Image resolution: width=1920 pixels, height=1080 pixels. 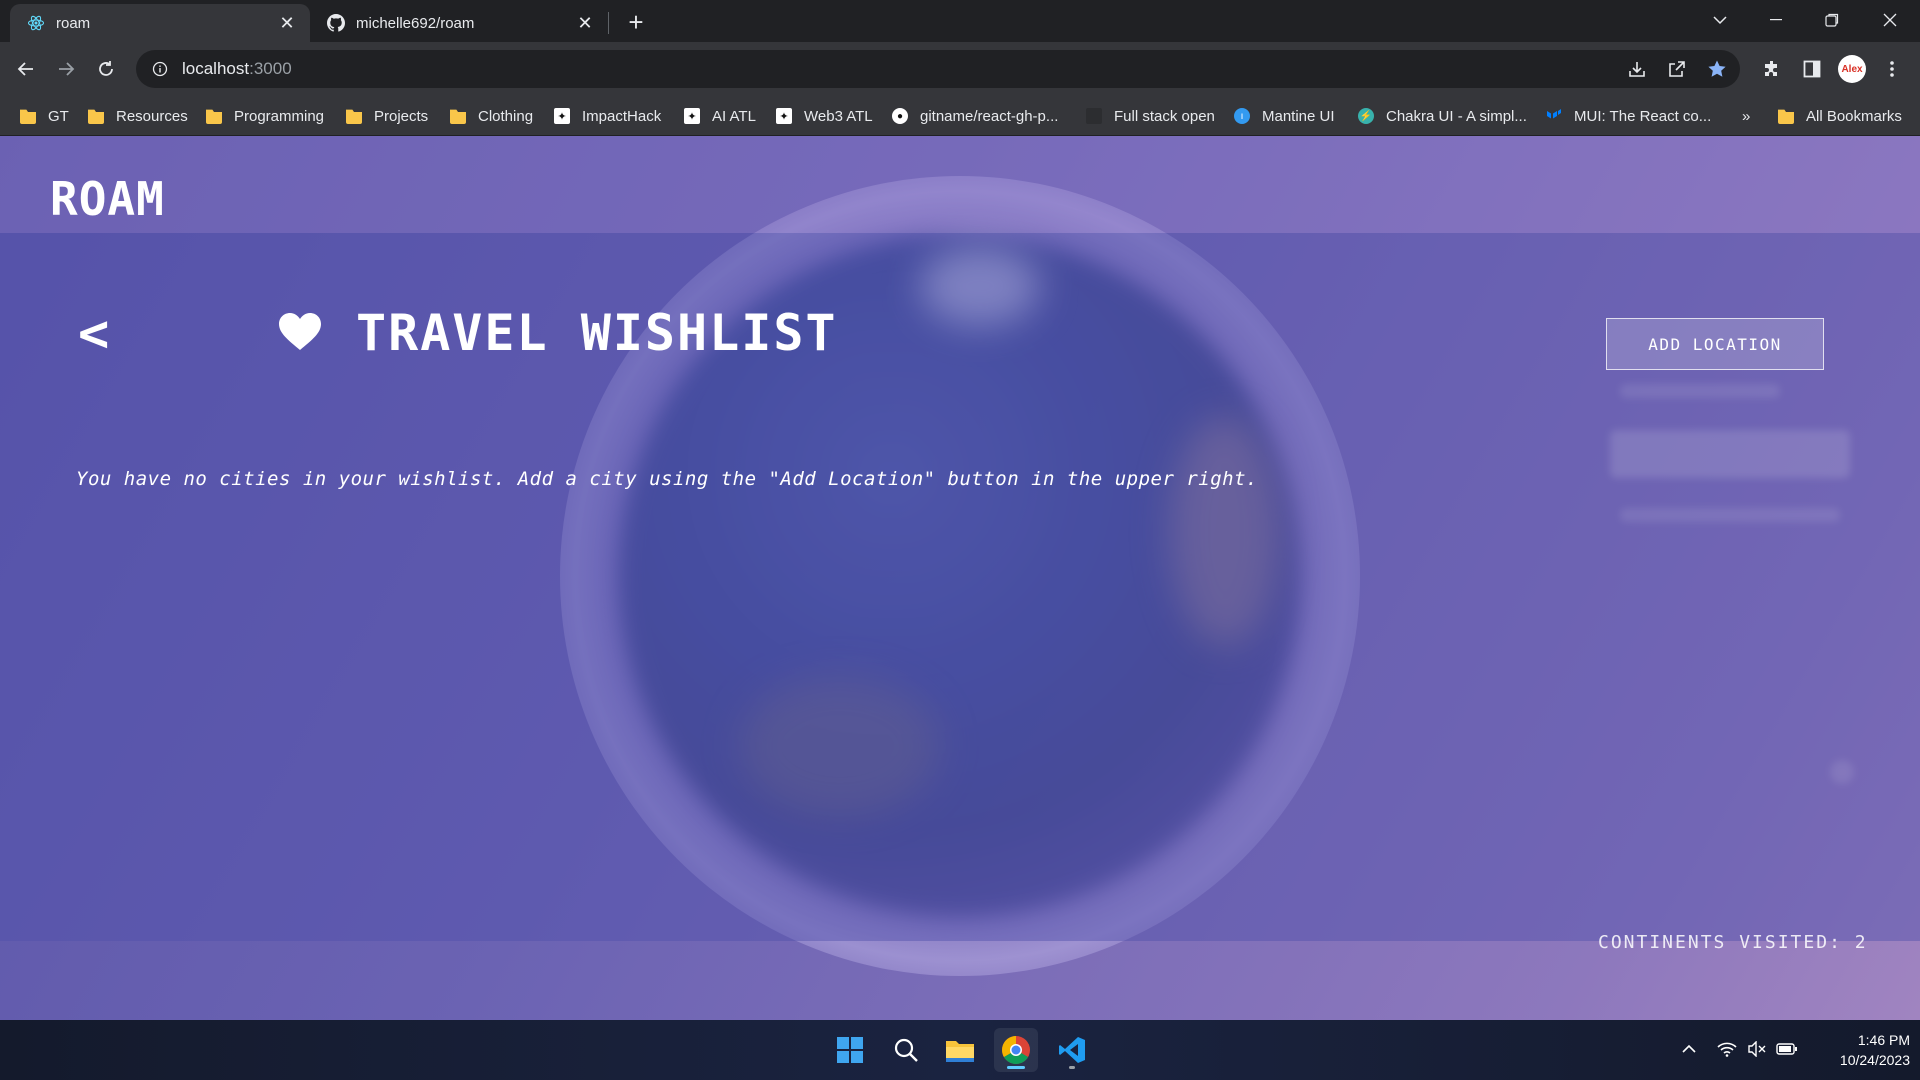 I want to click on url-host: localhost, so click(x=216, y=68).